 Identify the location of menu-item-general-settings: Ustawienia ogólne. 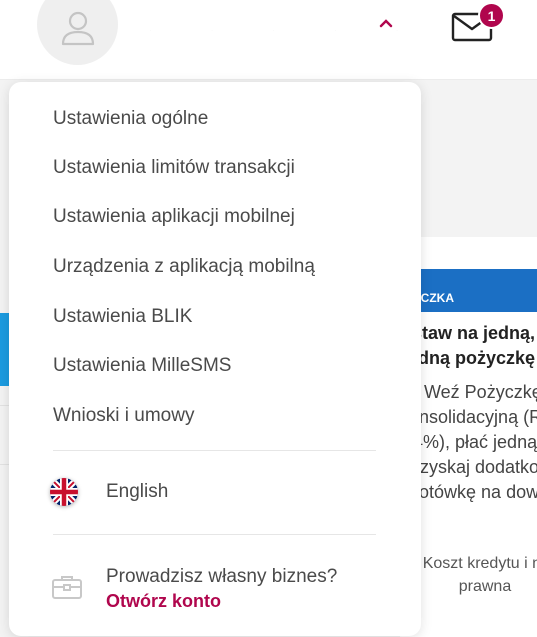
(130, 119).